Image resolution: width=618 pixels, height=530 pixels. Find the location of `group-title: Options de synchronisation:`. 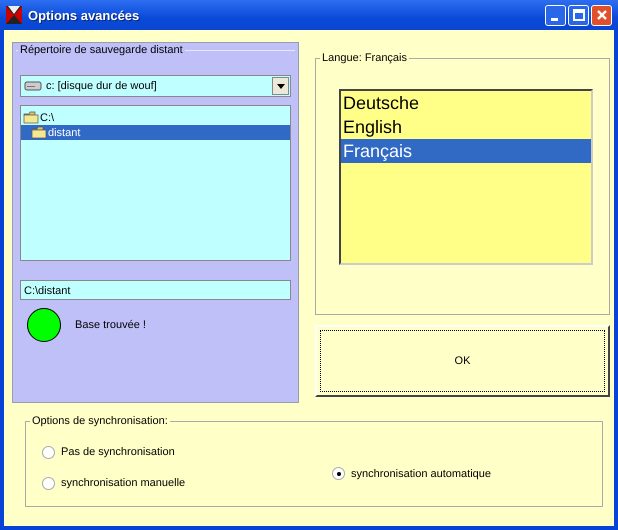

group-title: Options de synchronisation: is located at coordinates (100, 421).